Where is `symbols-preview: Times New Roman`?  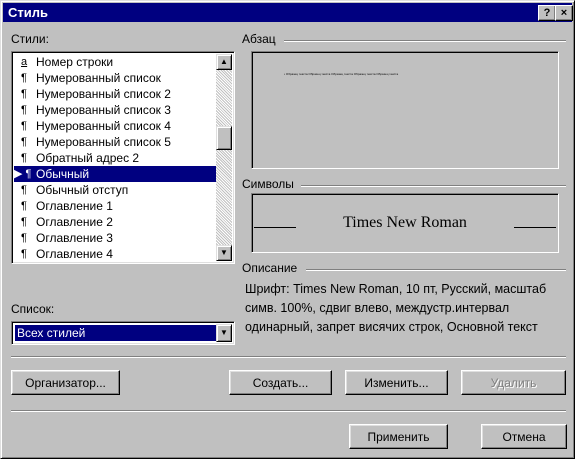
symbols-preview: Times New Roman is located at coordinates (405, 223).